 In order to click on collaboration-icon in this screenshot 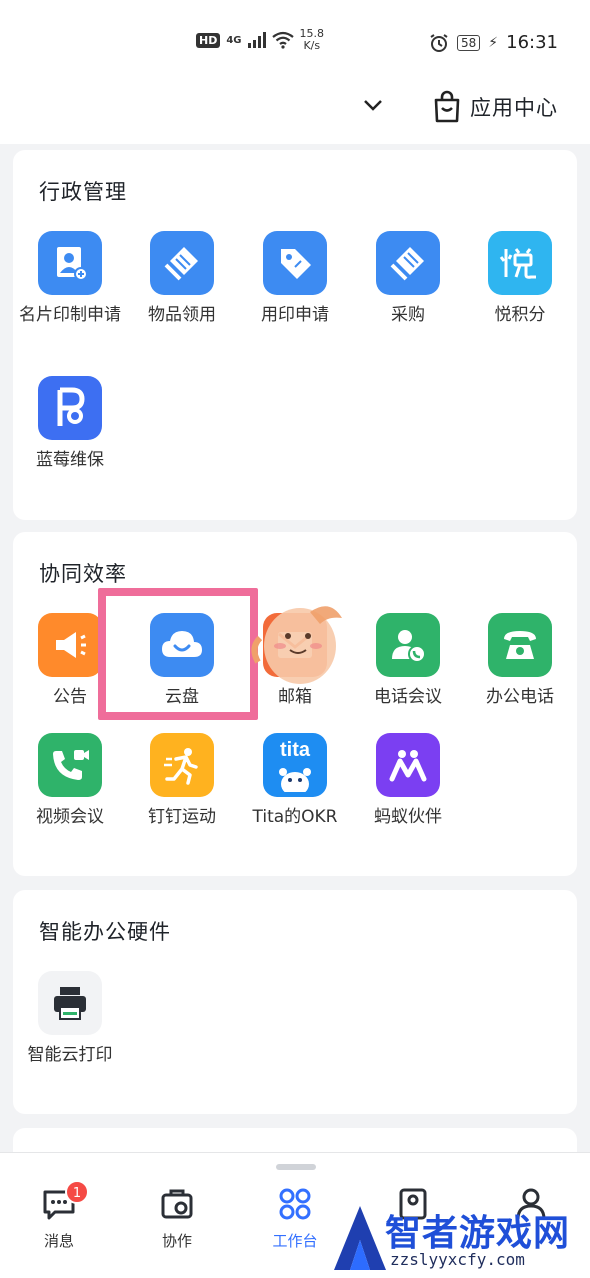, I will do `click(177, 1204)`.